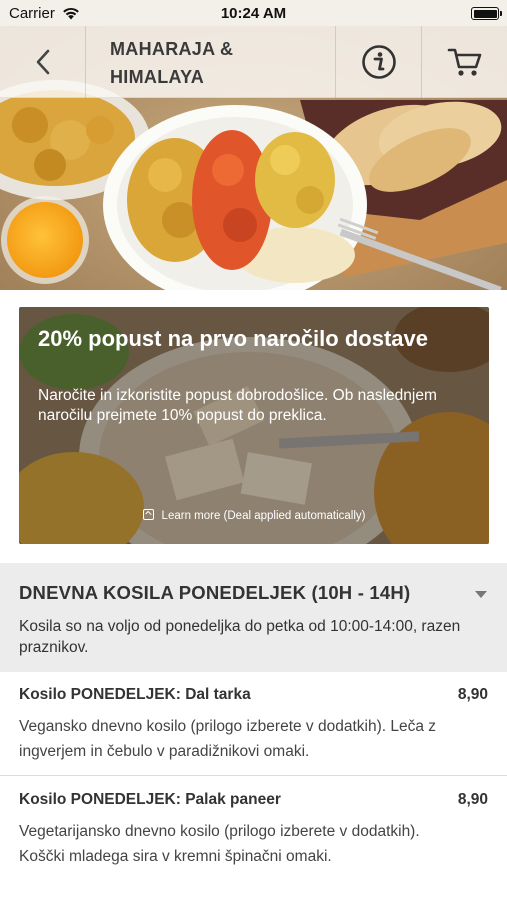  I want to click on status-bar: Carrier 10:24 AM, so click(253, 13).